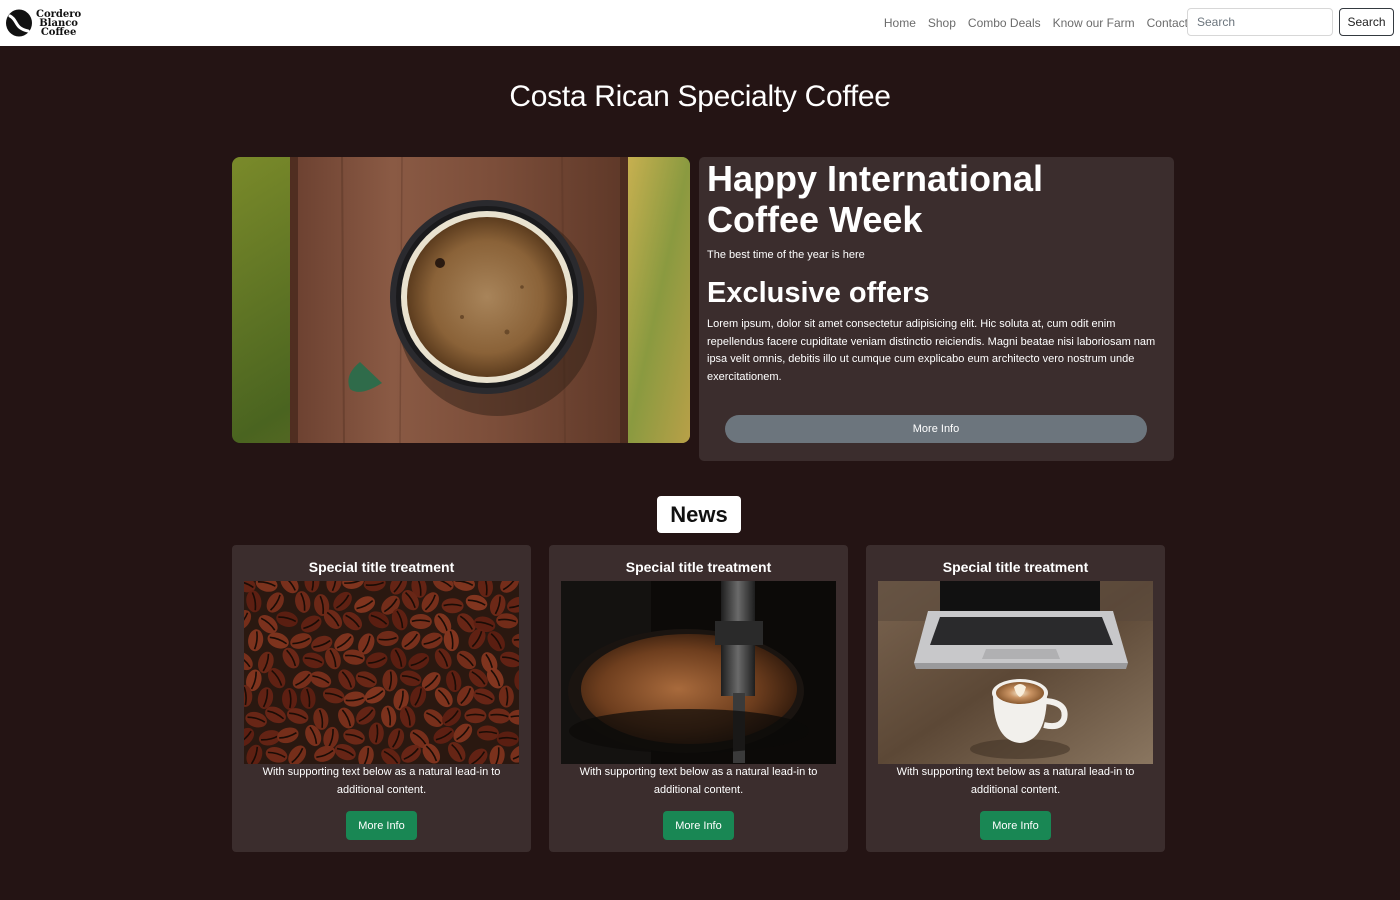 Image resolution: width=1400 pixels, height=900 pixels. What do you see at coordinates (1004, 23) in the screenshot?
I see `nav-link-combo-deals: Combo Deals` at bounding box center [1004, 23].